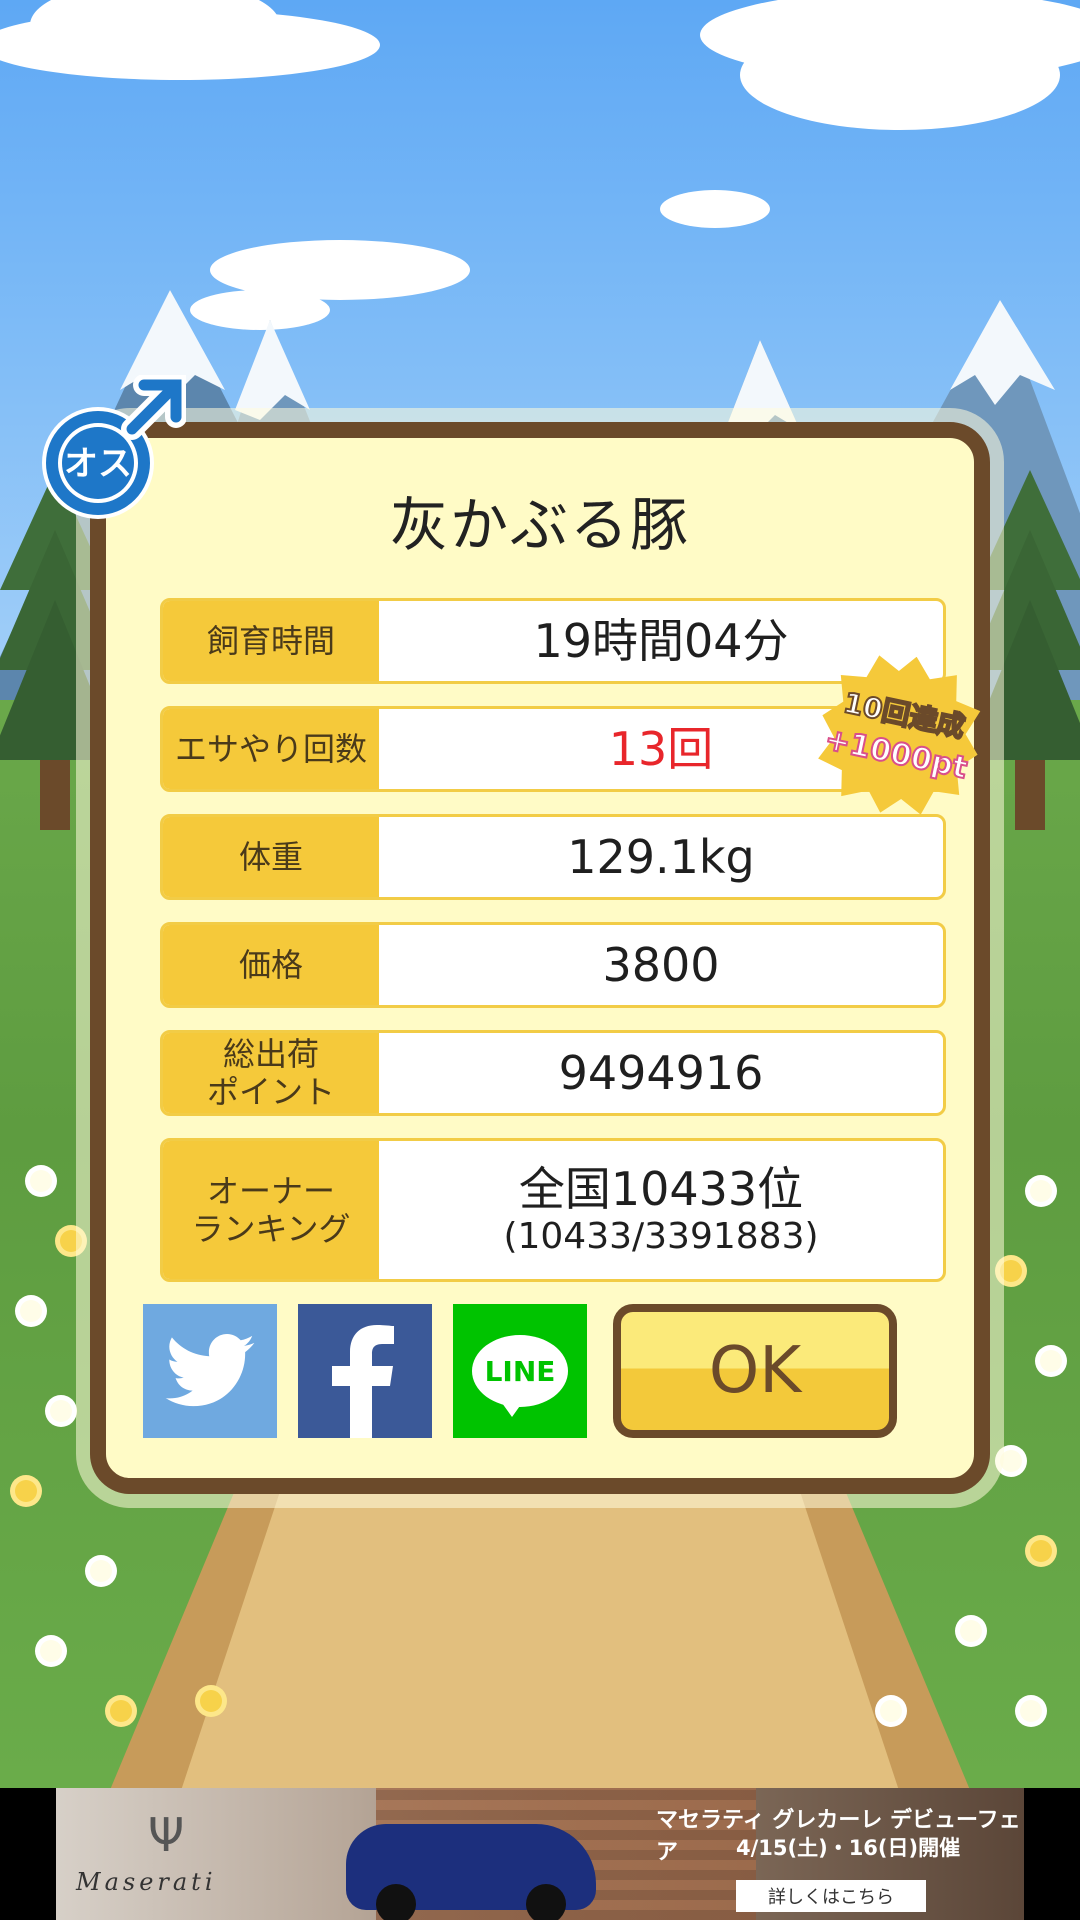 This screenshot has height=1920, width=1080. I want to click on line-icon: LINE, so click(520, 1376).